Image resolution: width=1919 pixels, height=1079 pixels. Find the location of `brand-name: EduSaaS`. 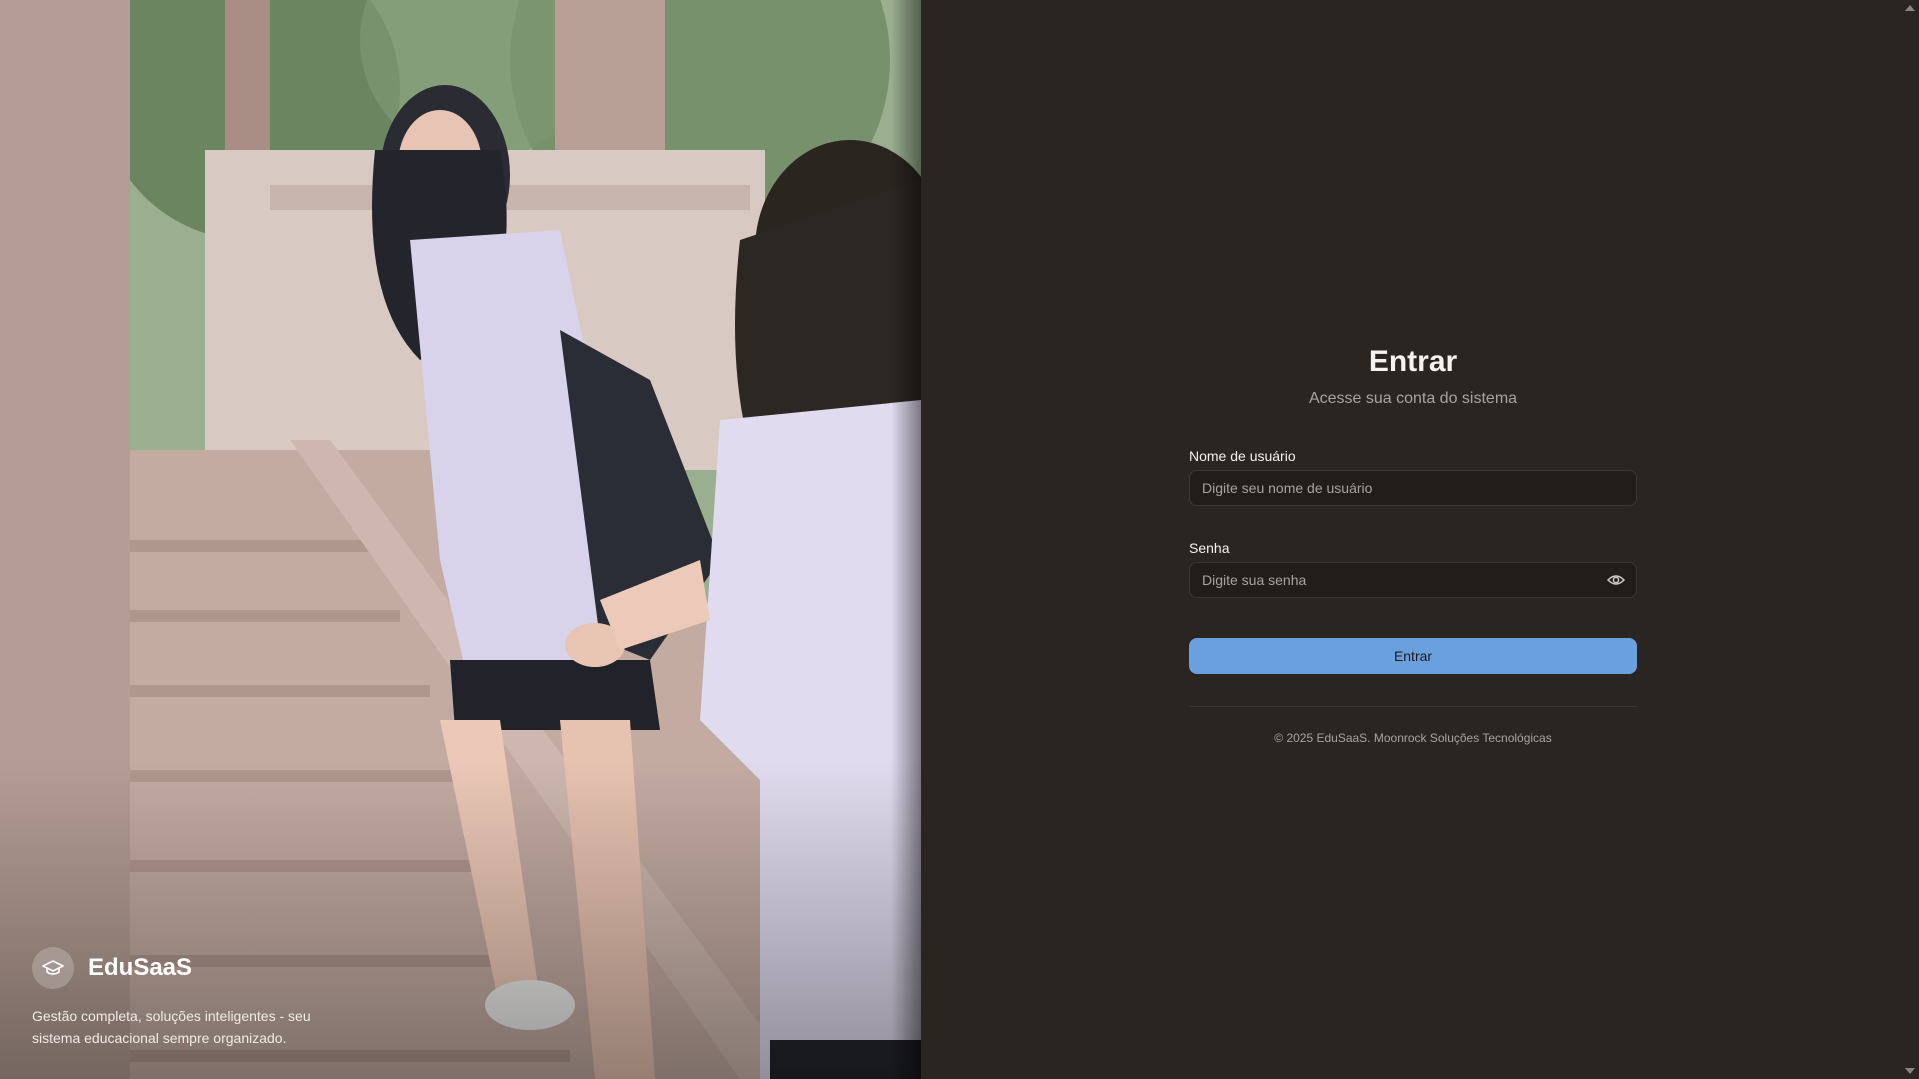

brand-name: EduSaaS is located at coordinates (140, 967).